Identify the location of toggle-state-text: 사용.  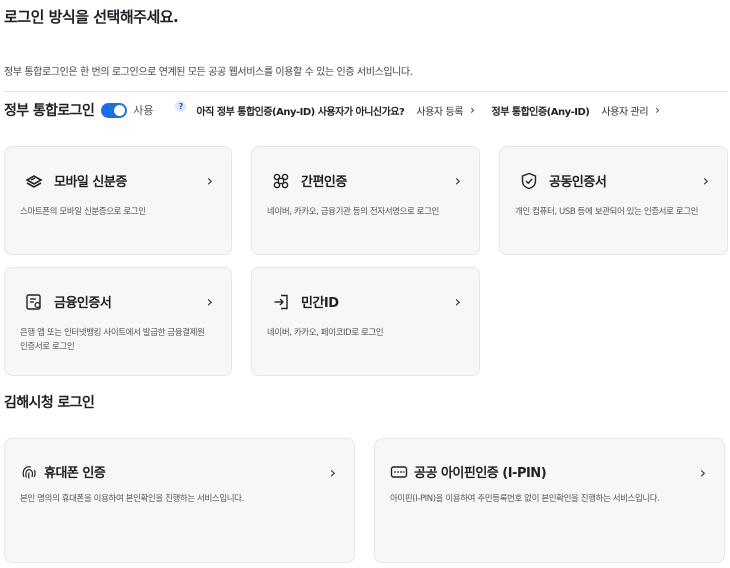
(143, 110).